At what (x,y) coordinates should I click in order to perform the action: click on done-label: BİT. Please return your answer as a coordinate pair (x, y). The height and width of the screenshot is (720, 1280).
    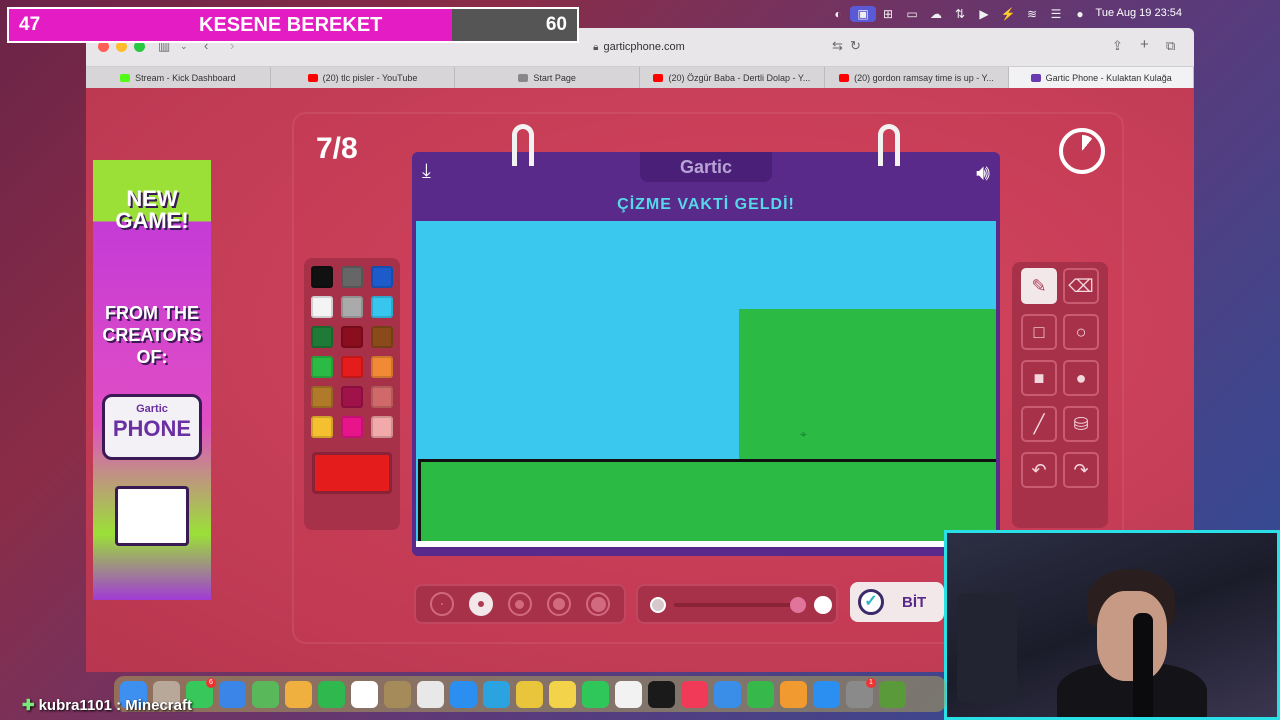
    Looking at the image, I should click on (914, 602).